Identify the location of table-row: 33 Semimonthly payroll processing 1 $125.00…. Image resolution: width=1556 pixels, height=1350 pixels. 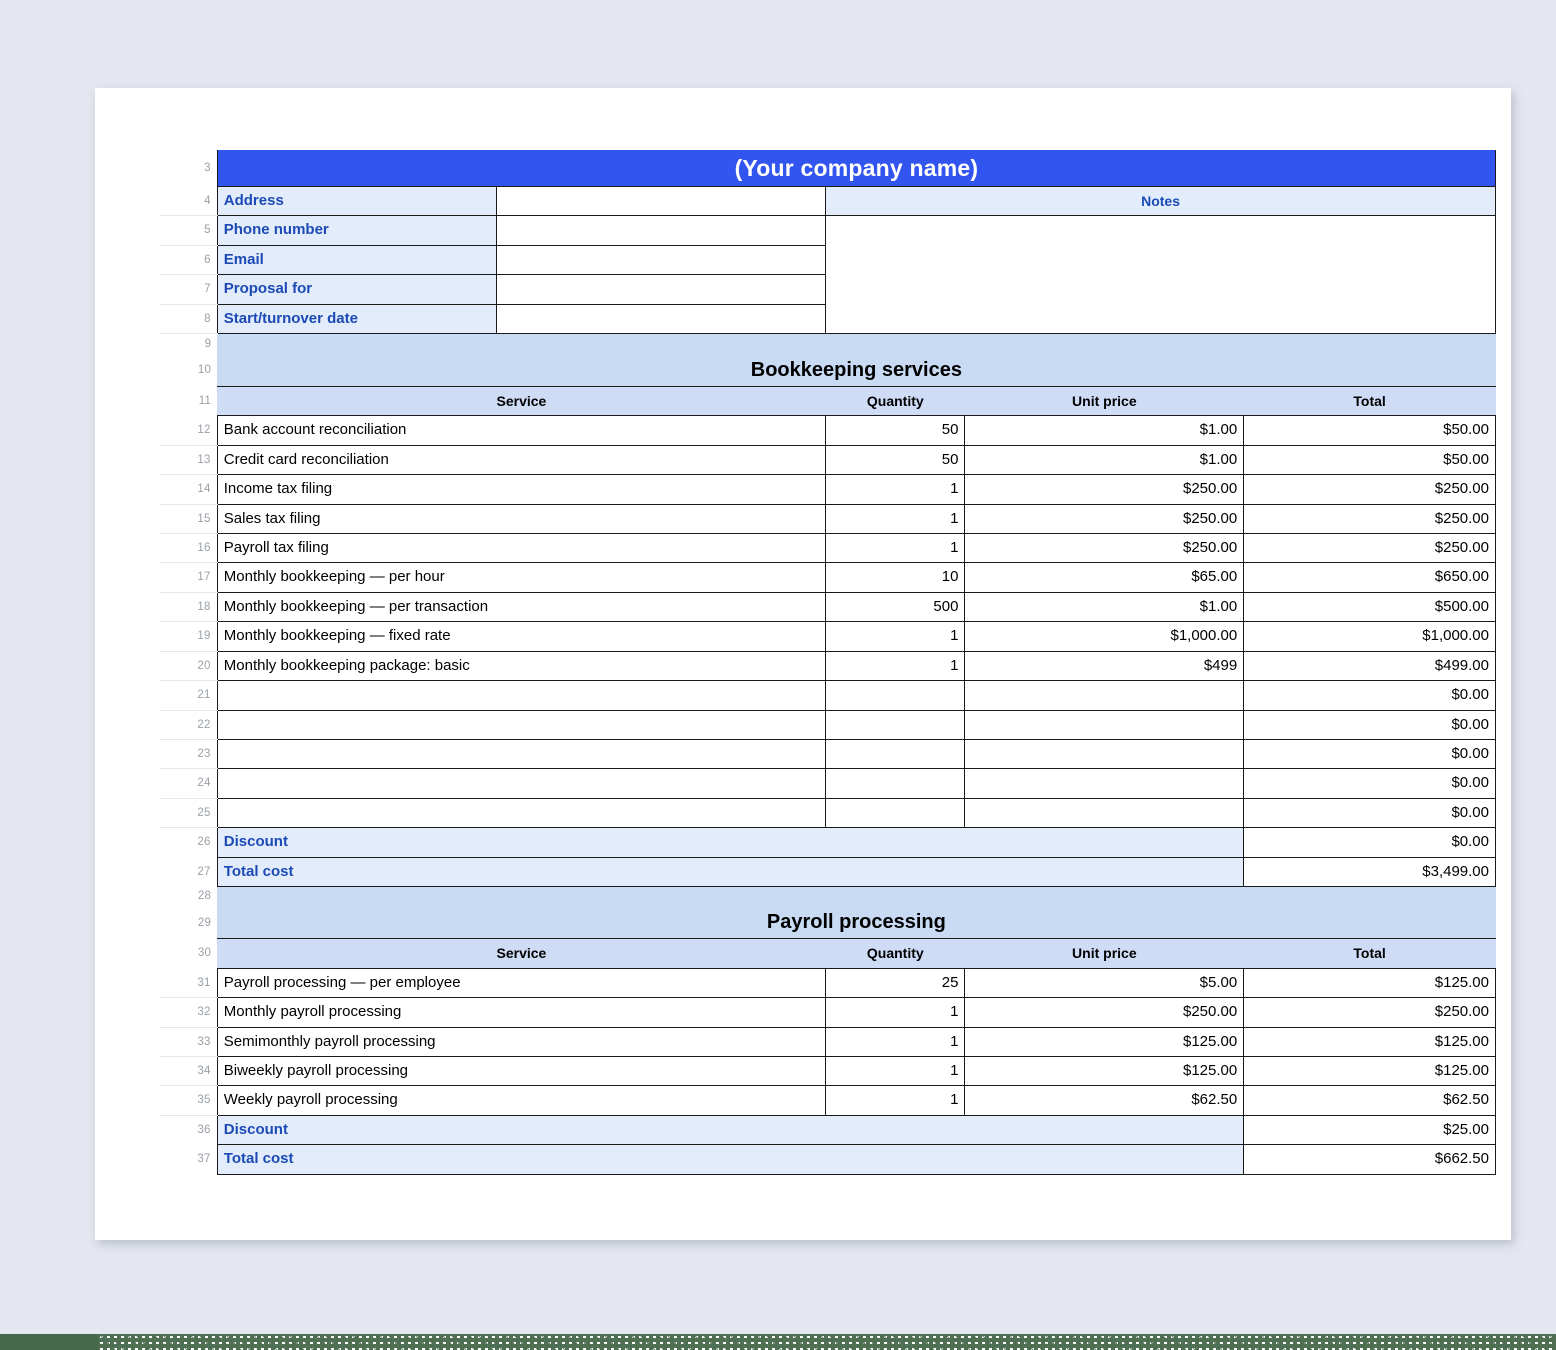
(828, 1042).